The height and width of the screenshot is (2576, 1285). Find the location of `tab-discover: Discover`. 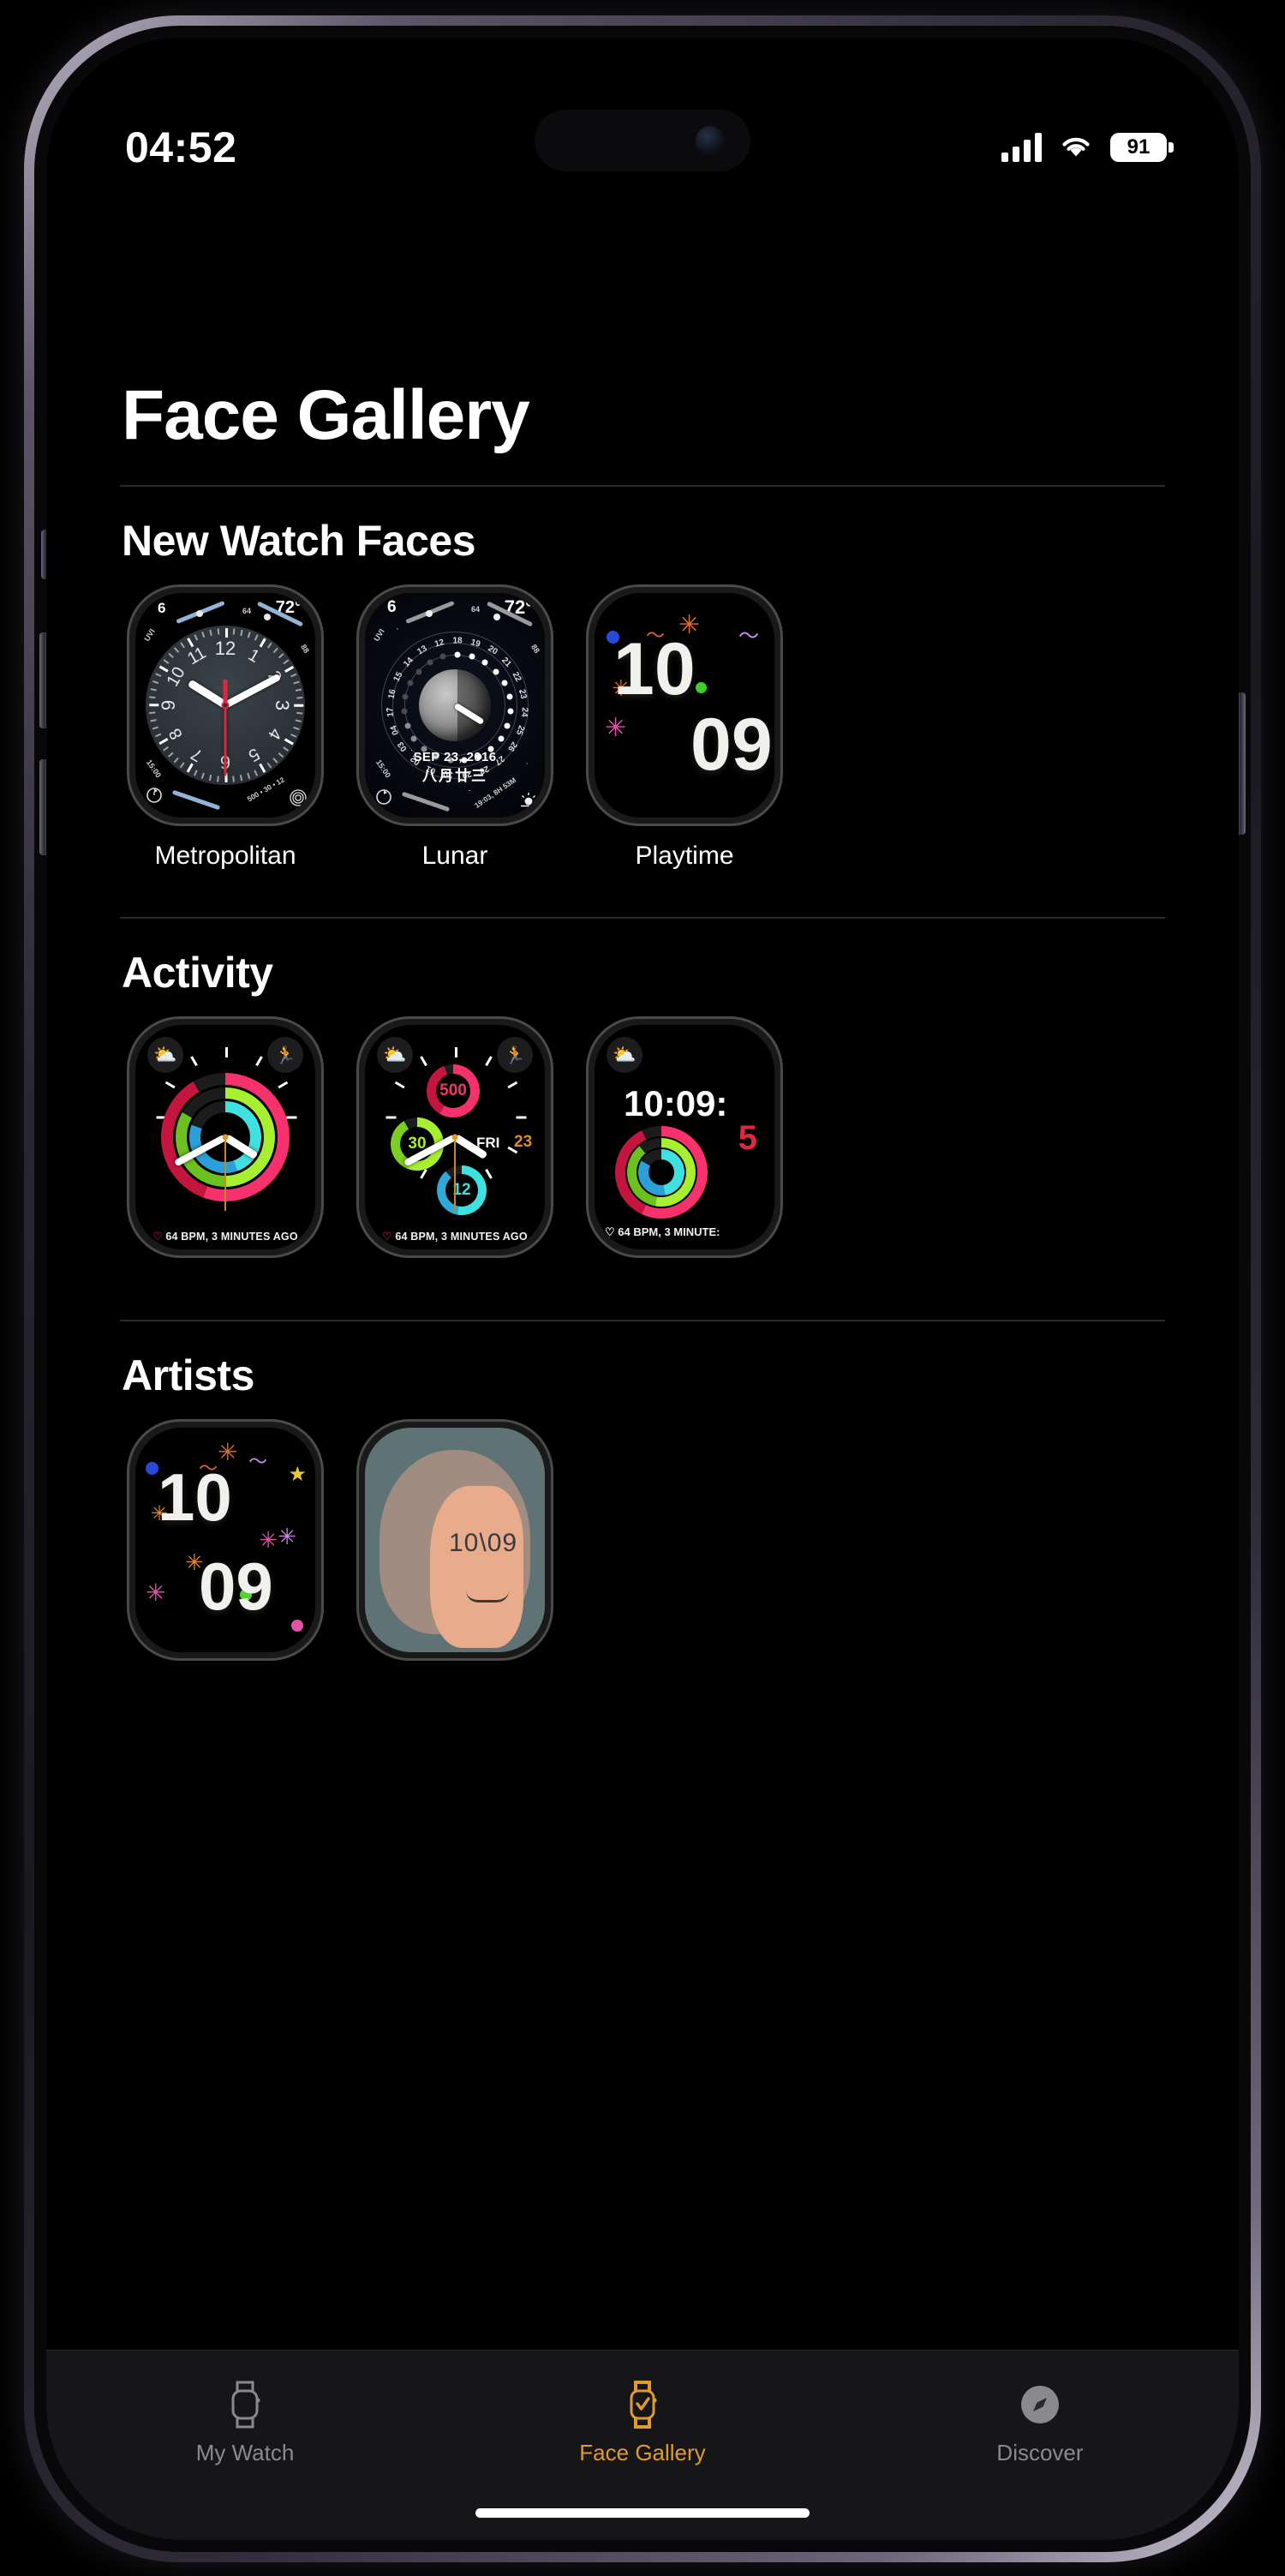

tab-discover: Discover is located at coordinates (1040, 2419).